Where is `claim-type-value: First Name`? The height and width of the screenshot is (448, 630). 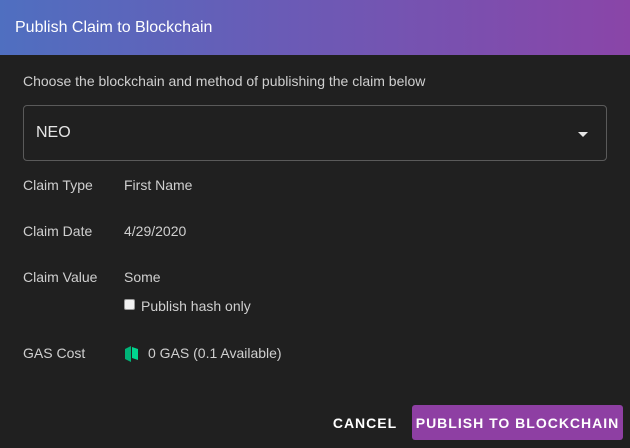
claim-type-value: First Name is located at coordinates (158, 185).